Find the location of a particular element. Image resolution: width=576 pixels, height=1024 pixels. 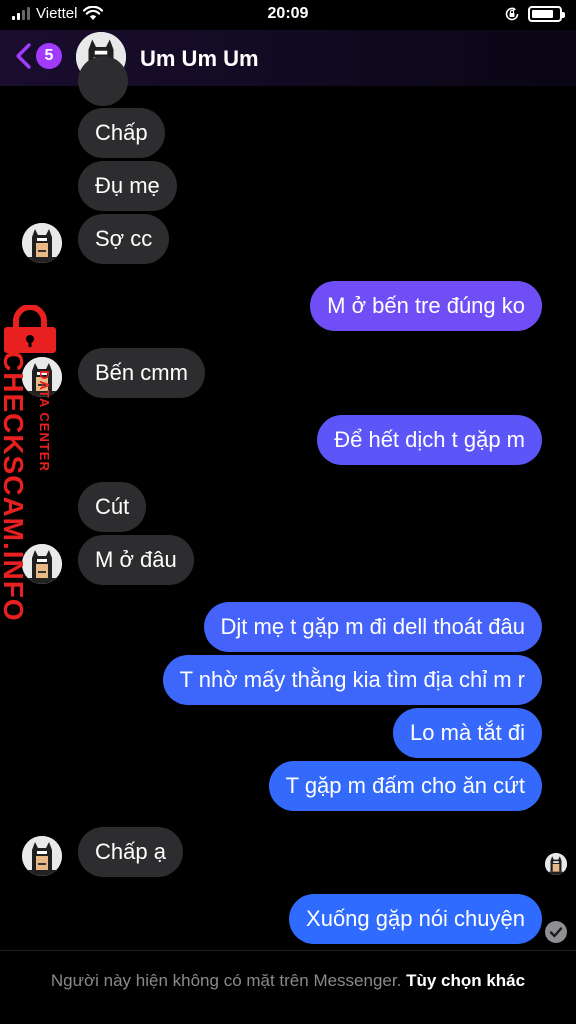

delivered-check-icon is located at coordinates (556, 932).